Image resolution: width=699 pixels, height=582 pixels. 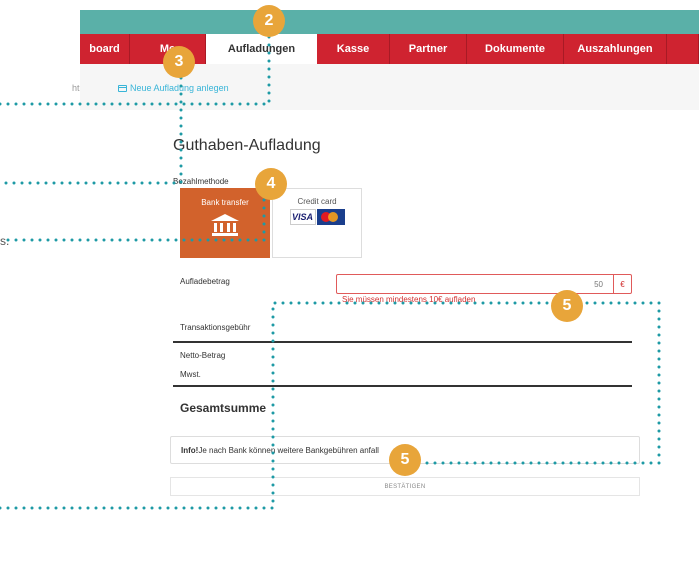 What do you see at coordinates (179, 88) in the screenshot?
I see `new-topup-label: Neue Aufladung anlegen` at bounding box center [179, 88].